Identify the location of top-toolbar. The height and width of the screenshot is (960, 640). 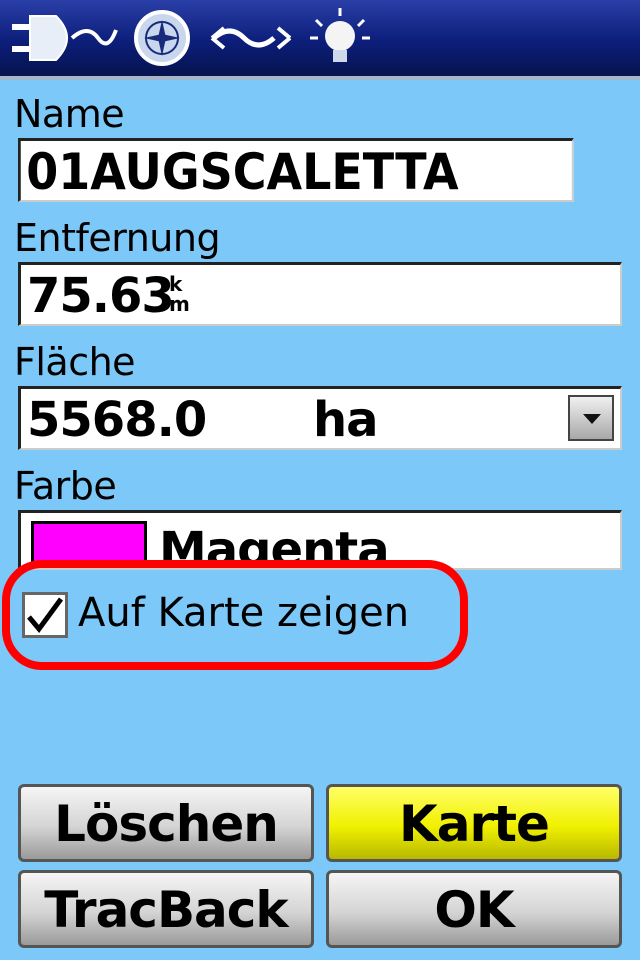
(320, 40).